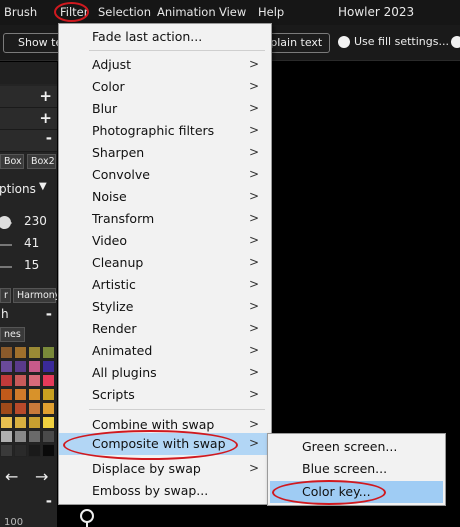  Describe the element at coordinates (5, 314) in the screenshot. I see `item-h-label: h` at that location.